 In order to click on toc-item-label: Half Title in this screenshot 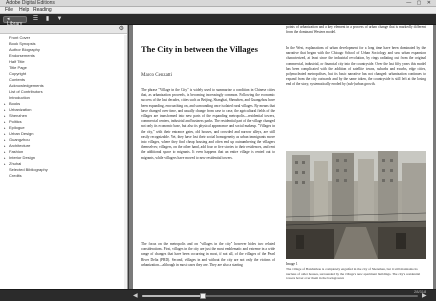, I will do `click(17, 61)`.